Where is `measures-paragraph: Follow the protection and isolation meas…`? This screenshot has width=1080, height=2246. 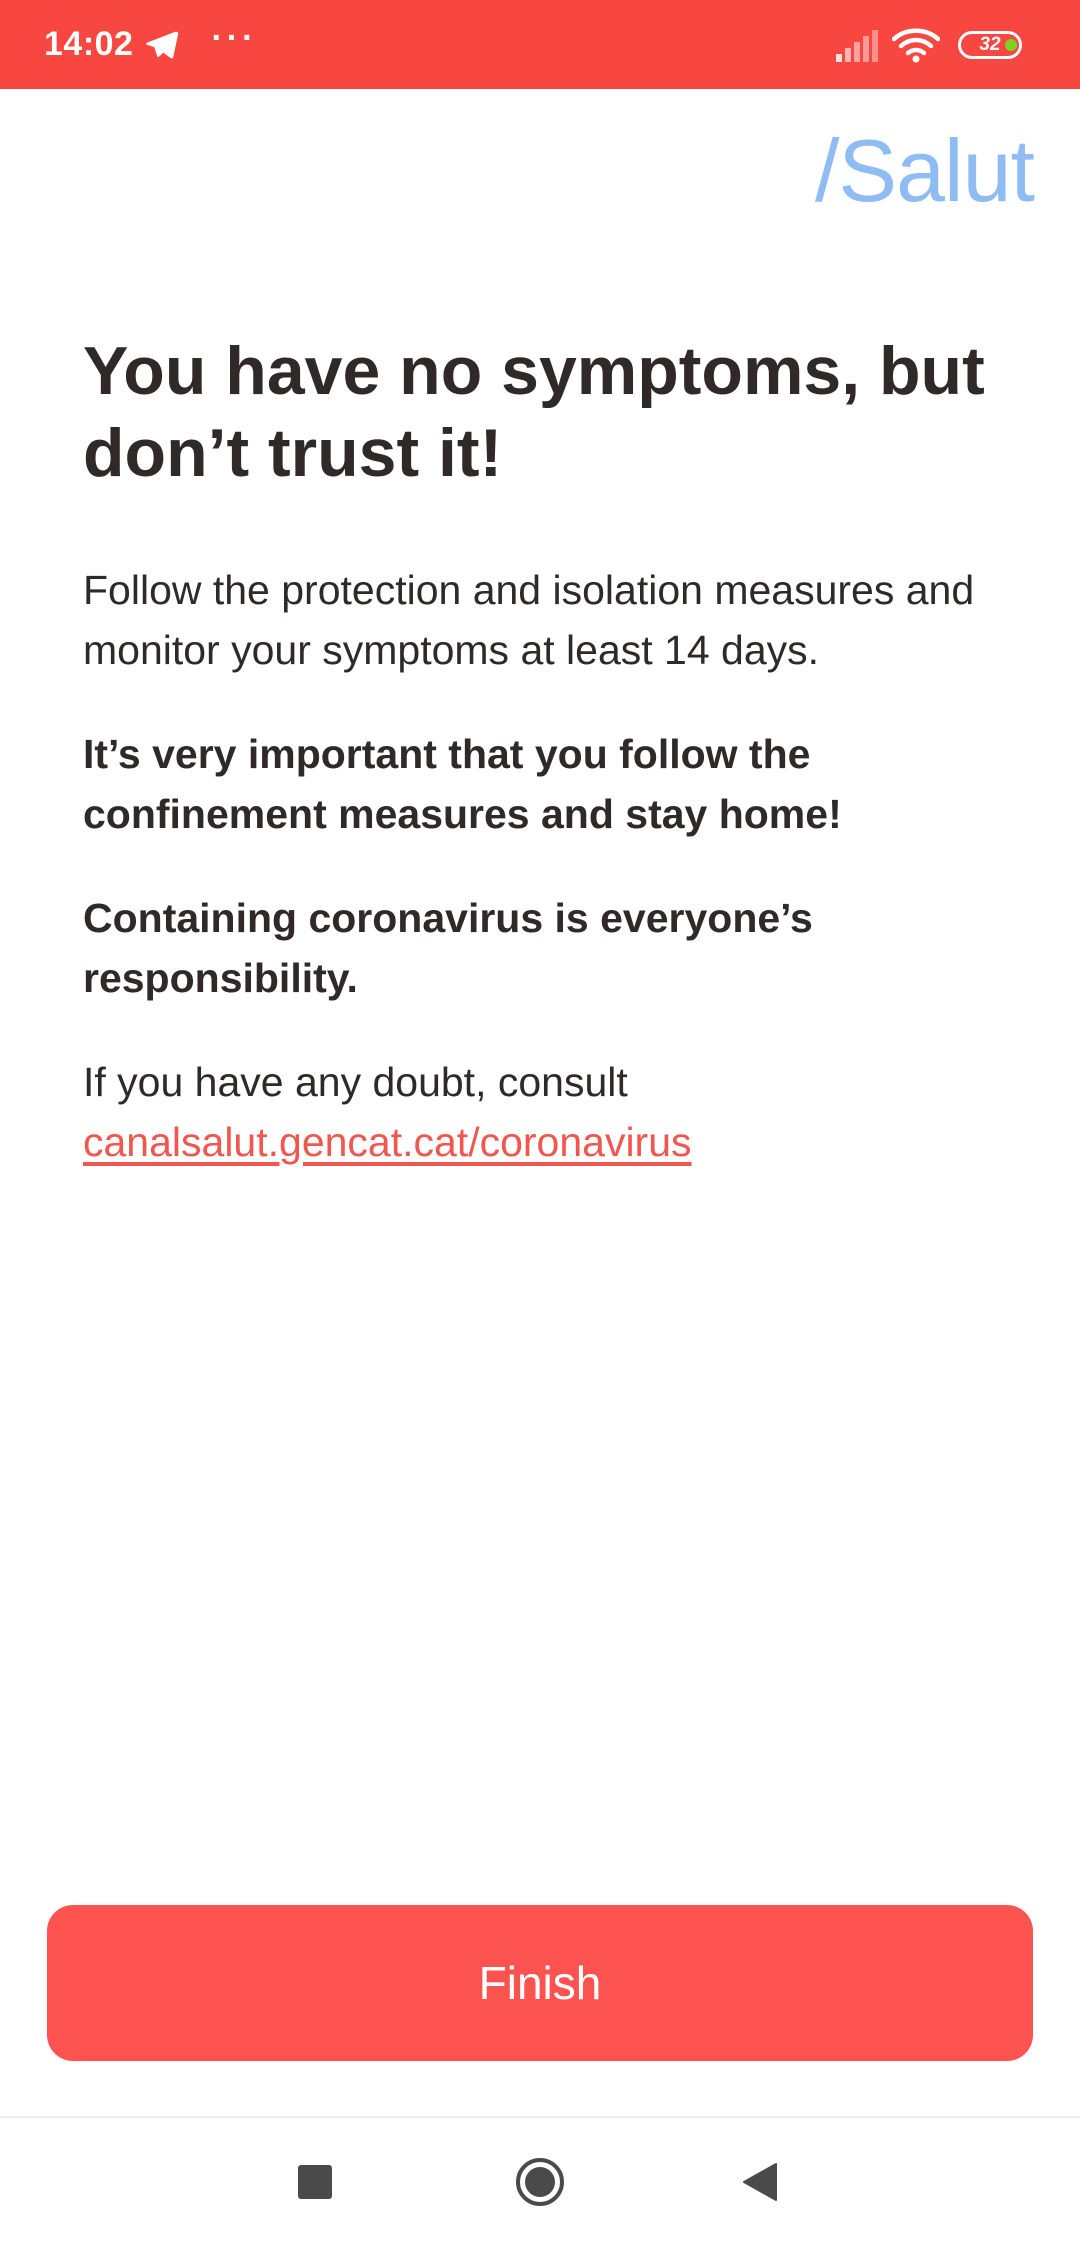 measures-paragraph: Follow the protection and isolation meas… is located at coordinates (529, 620).